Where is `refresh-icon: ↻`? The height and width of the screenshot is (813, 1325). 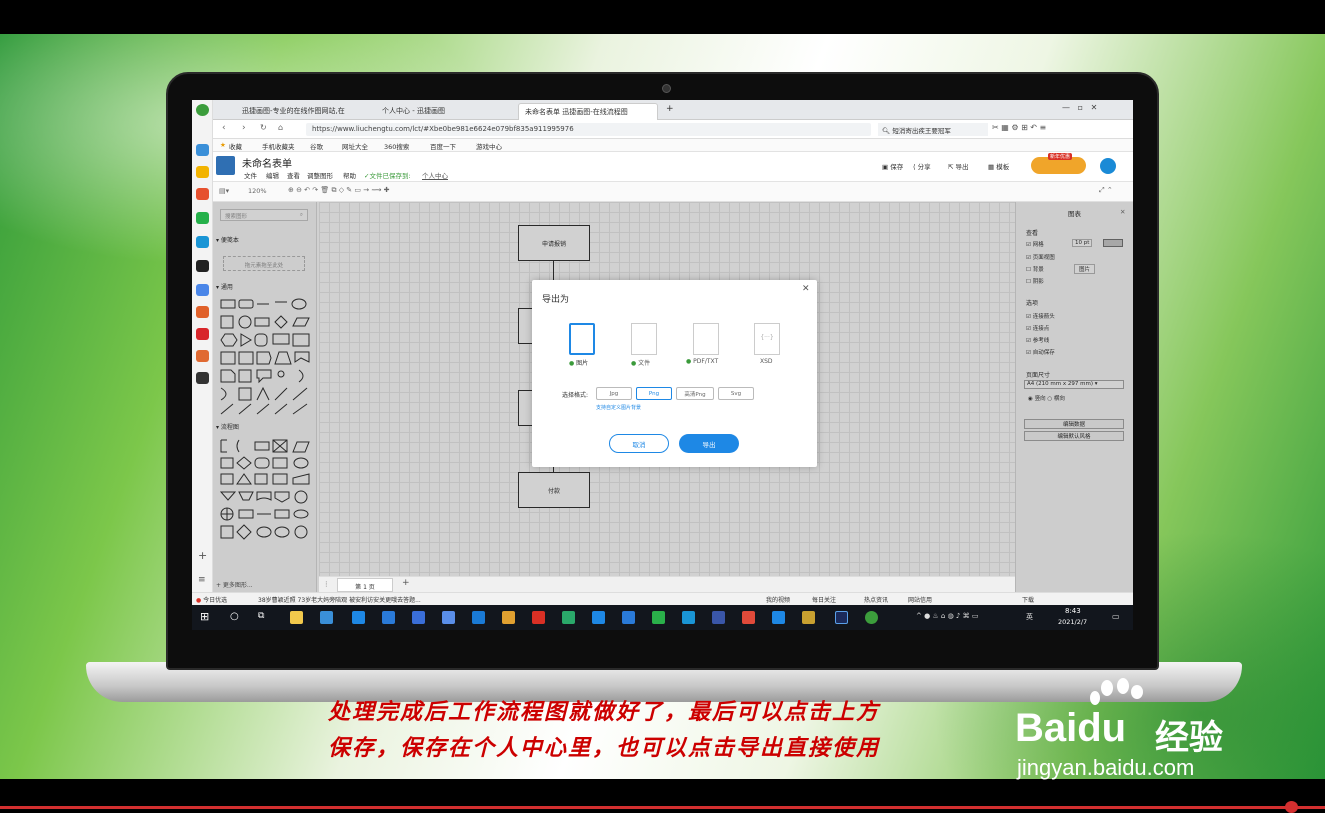
refresh-icon: ↻ is located at coordinates (263, 127).